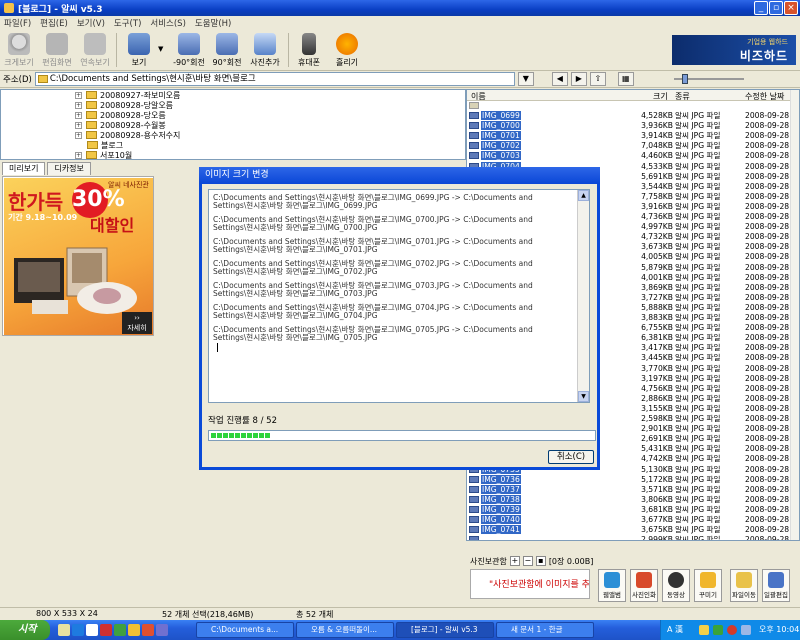 The height and width of the screenshot is (640, 800). I want to click on decorate-button: 꾸미기, so click(708, 585).